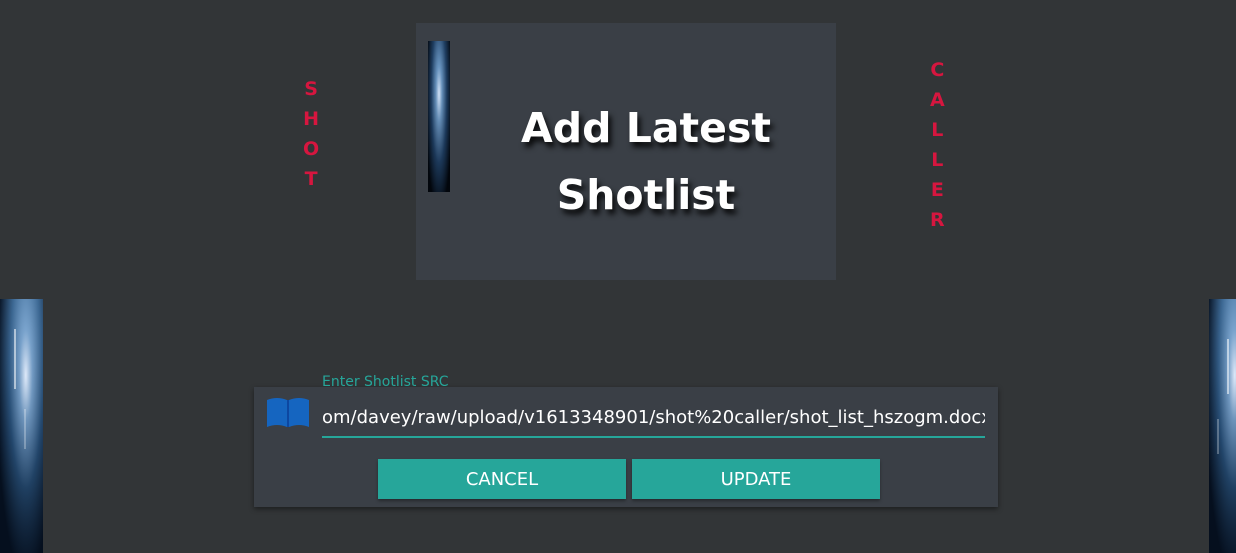 This screenshot has width=1236, height=553. What do you see at coordinates (21, 426) in the screenshot?
I see `left-side-image` at bounding box center [21, 426].